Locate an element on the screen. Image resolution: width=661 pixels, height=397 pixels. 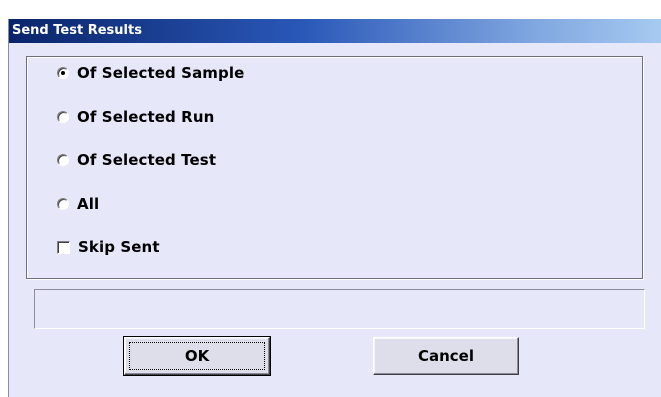
title-bar: Send Test Results is located at coordinates (335, 31).